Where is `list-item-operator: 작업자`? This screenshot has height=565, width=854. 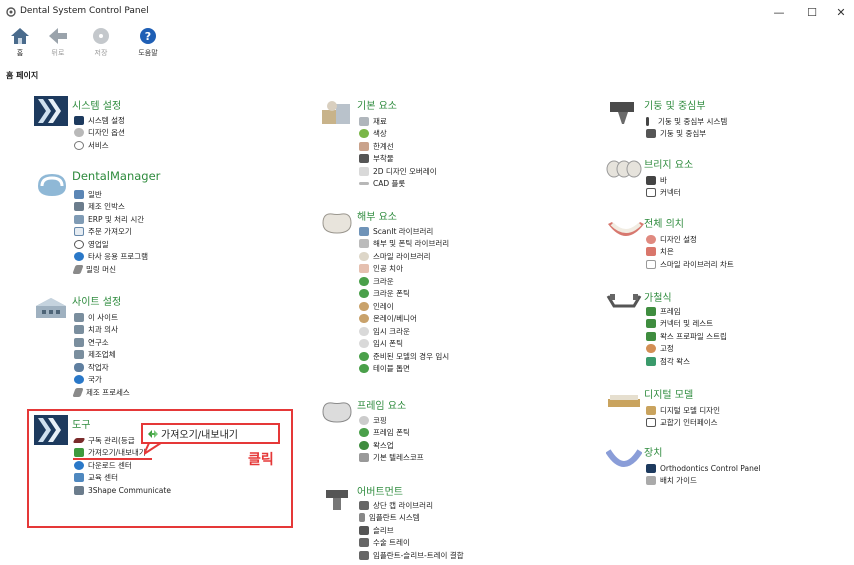
list-item-operator: 작업자 is located at coordinates (102, 367).